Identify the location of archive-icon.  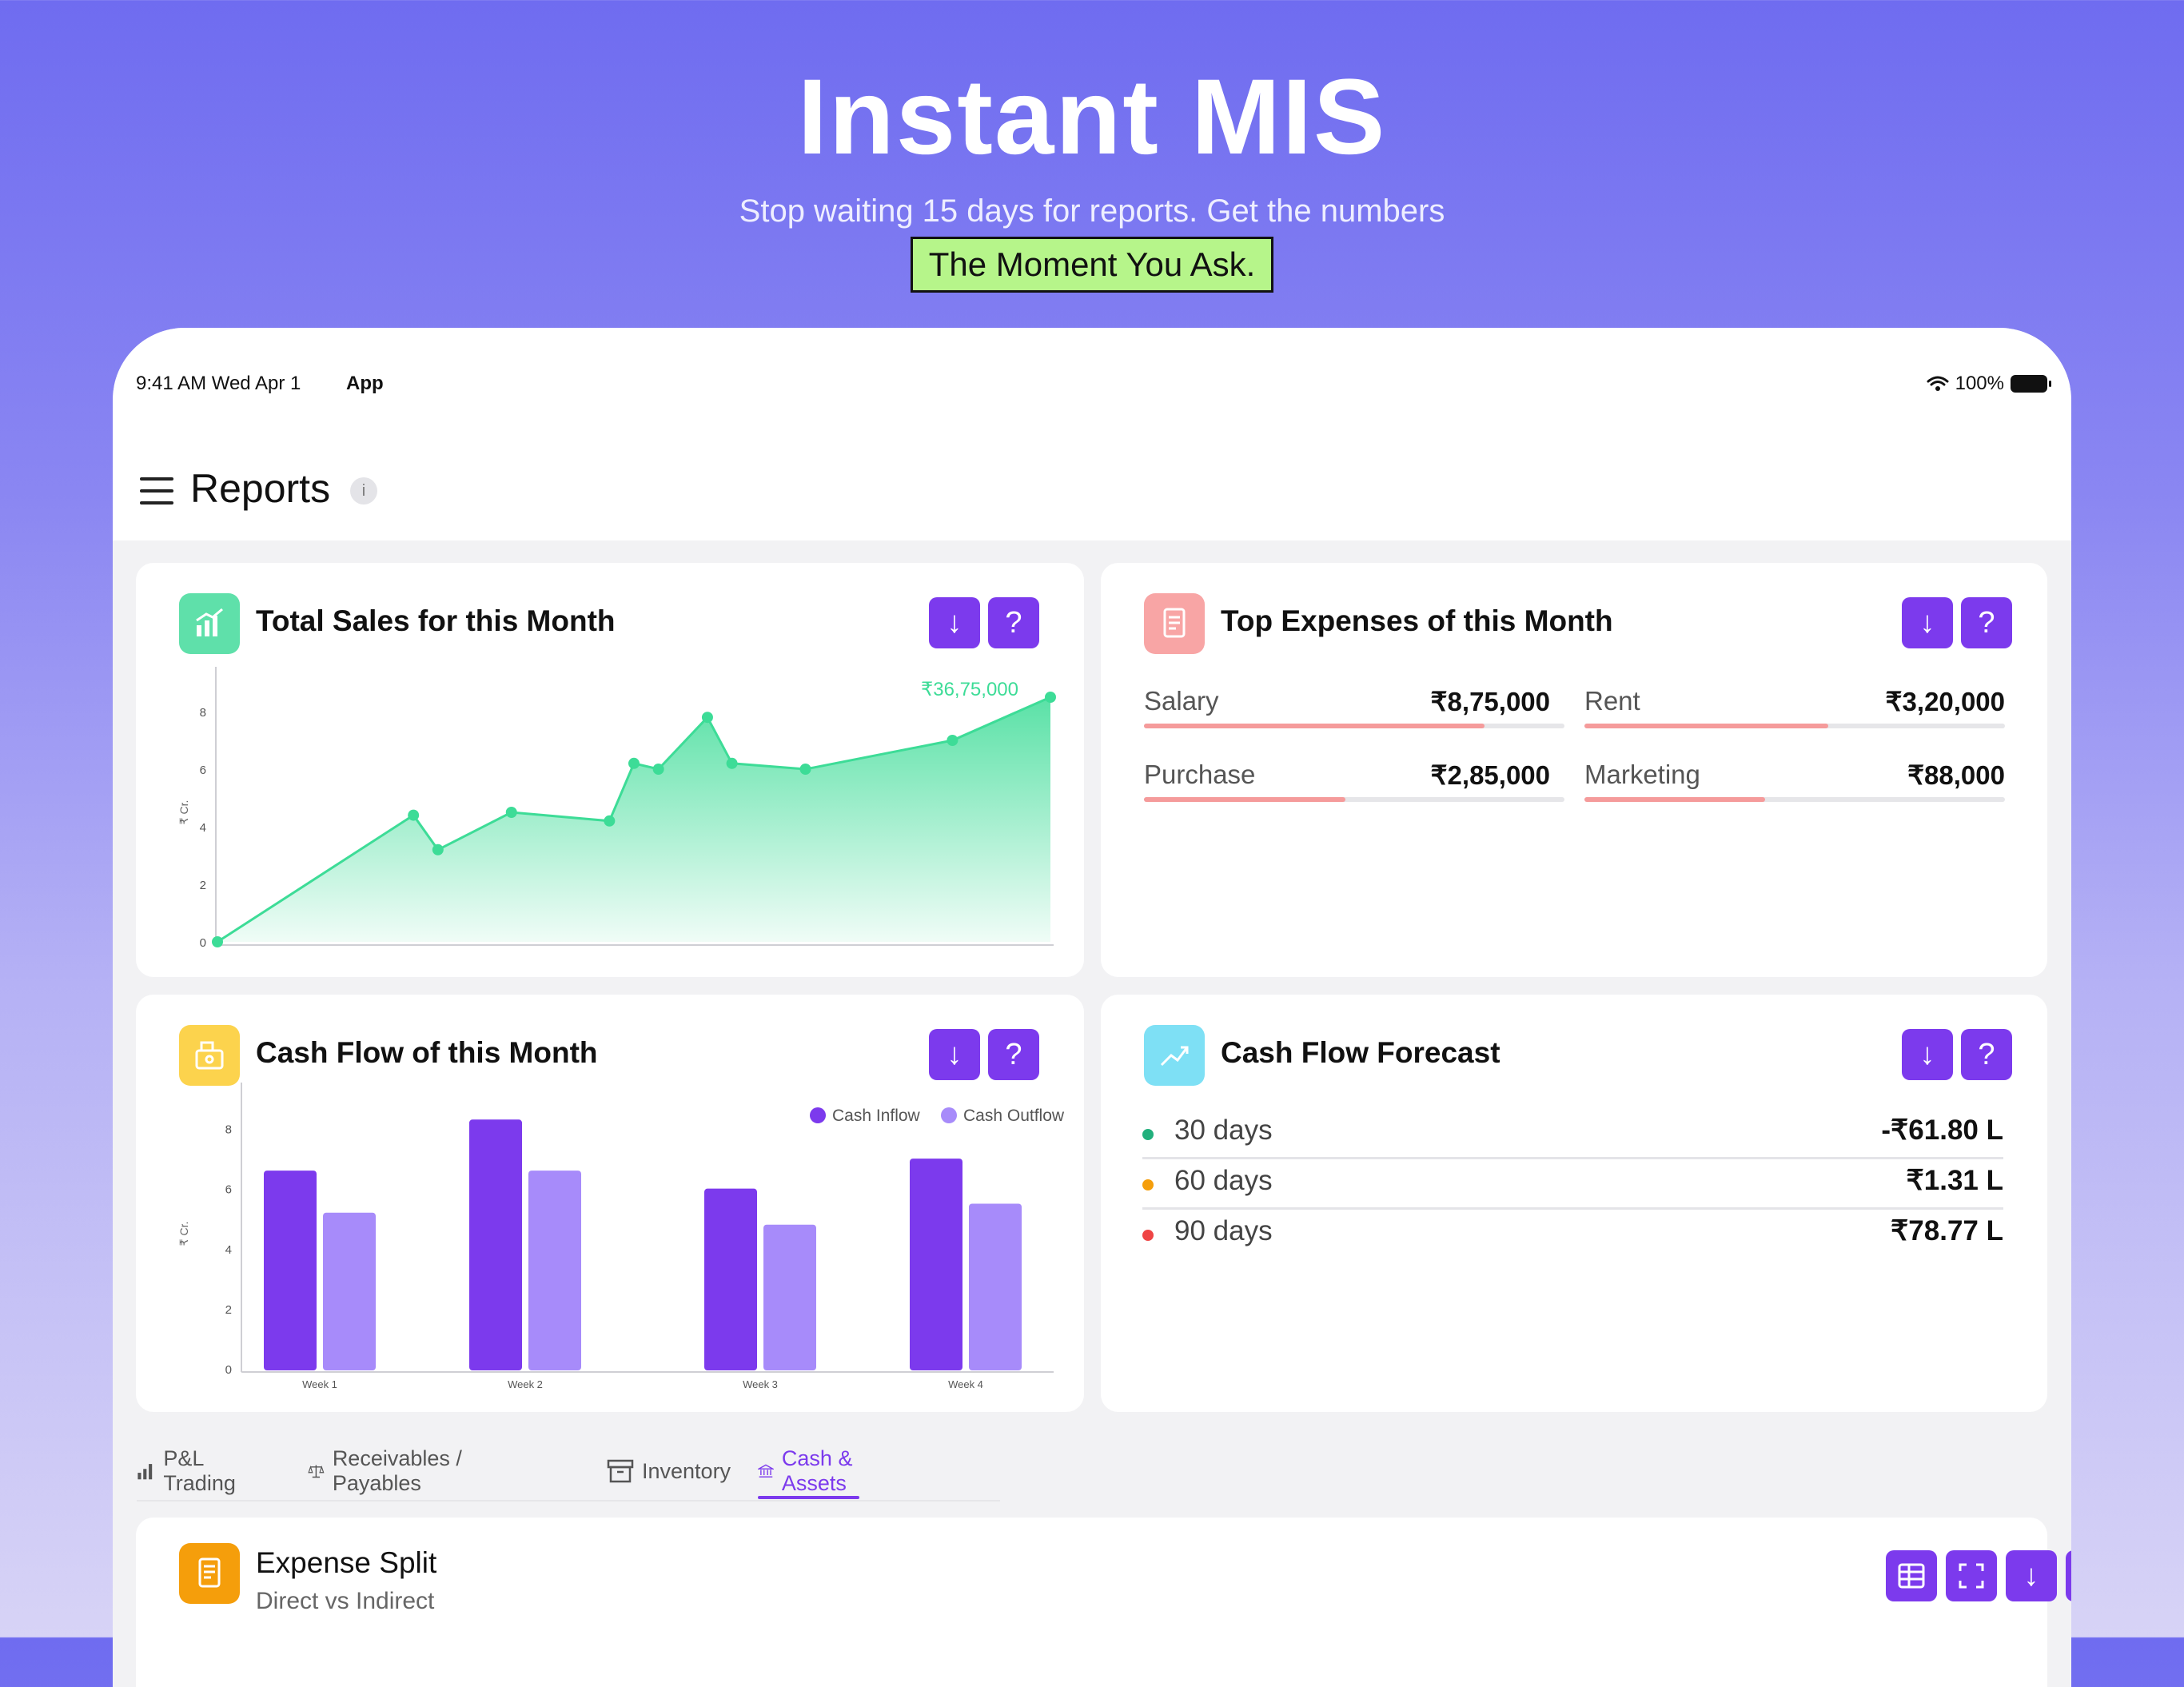
(620, 1471).